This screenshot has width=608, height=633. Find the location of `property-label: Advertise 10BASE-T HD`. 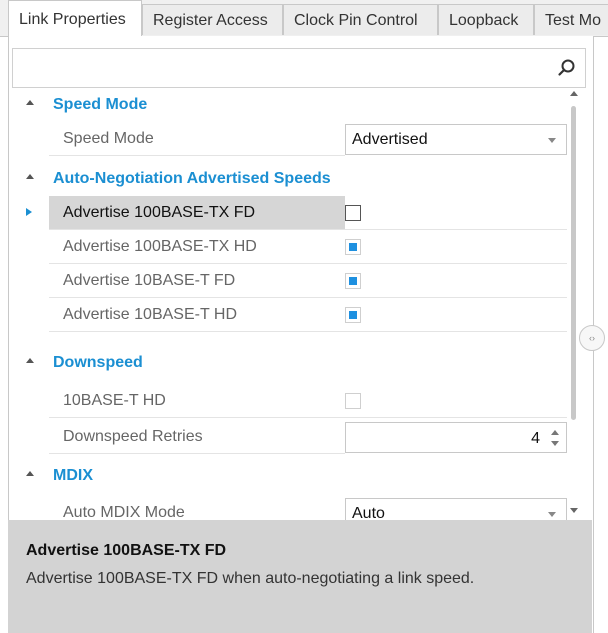

property-label: Advertise 10BASE-T HD is located at coordinates (197, 315).